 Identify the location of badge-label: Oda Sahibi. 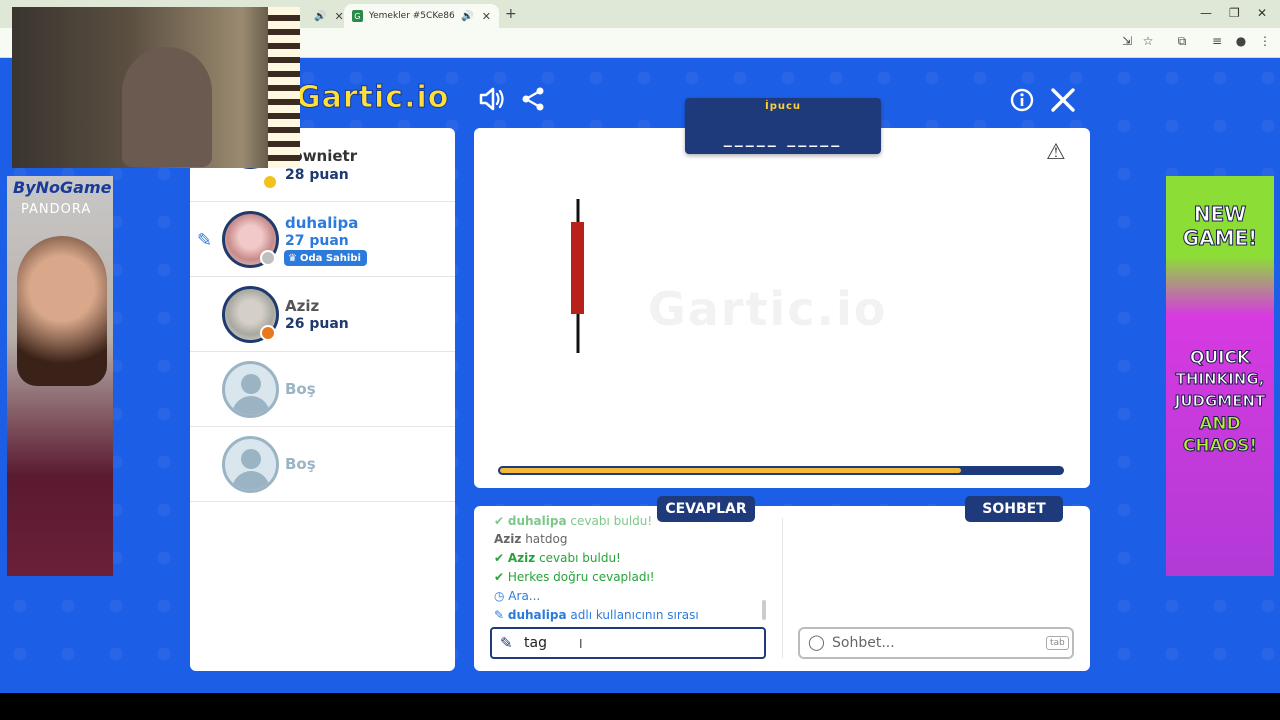
(330, 258).